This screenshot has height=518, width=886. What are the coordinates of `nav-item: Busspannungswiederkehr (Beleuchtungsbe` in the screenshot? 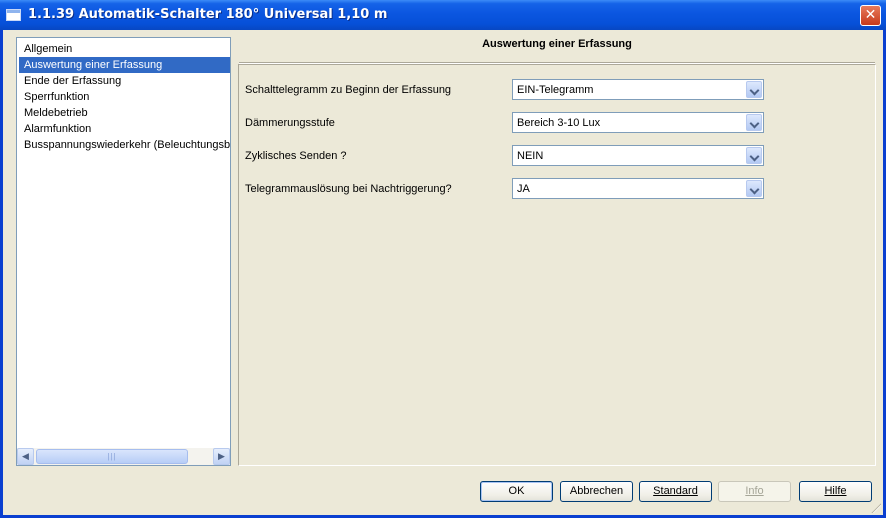 It's located at (124, 145).